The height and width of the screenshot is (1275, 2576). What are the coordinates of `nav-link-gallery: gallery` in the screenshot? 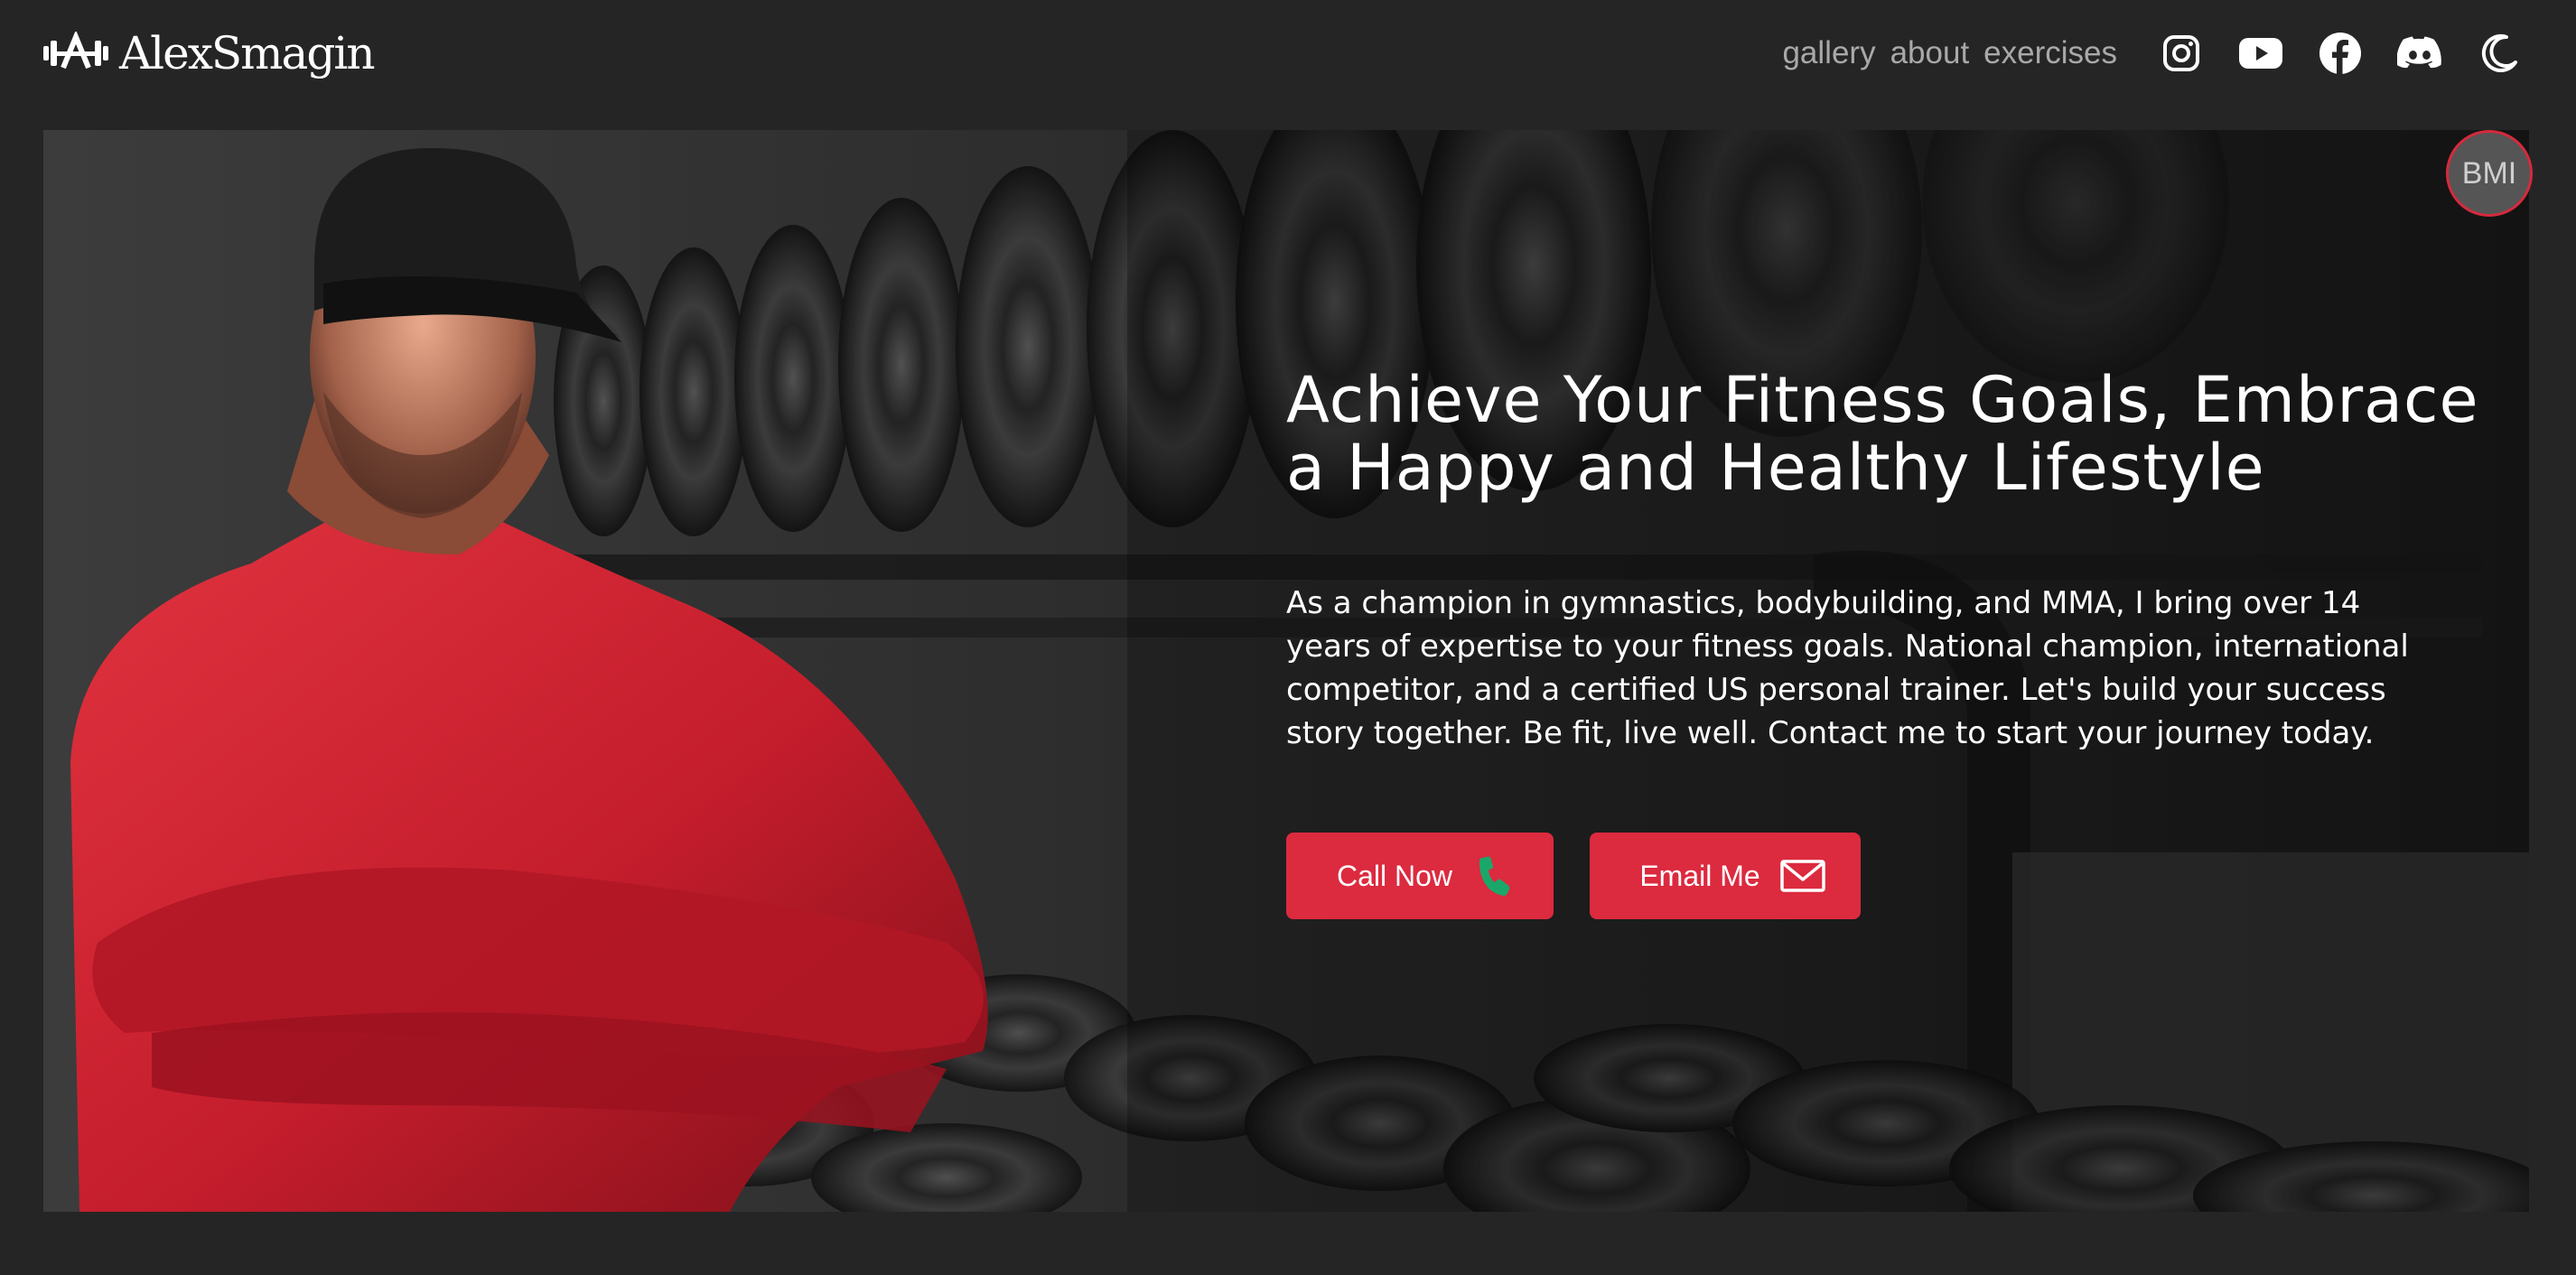 It's located at (1828, 53).